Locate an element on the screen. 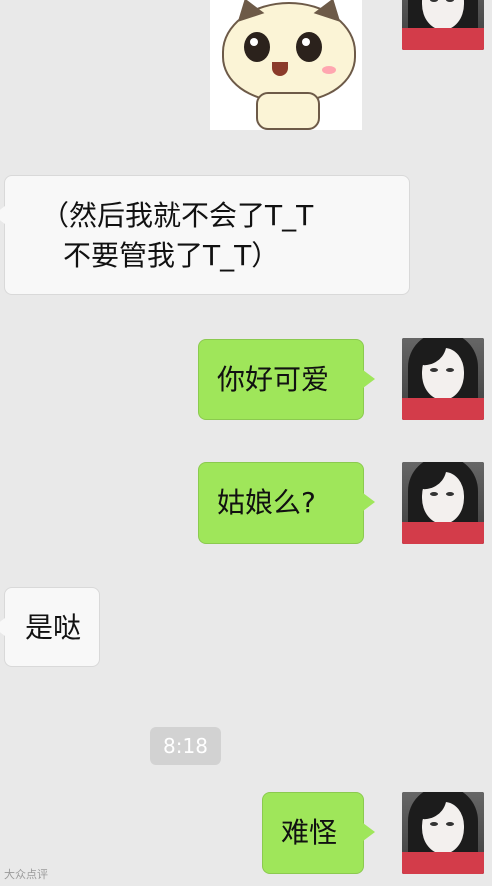  message-line: （然后我就不会了T_T is located at coordinates (177, 215).